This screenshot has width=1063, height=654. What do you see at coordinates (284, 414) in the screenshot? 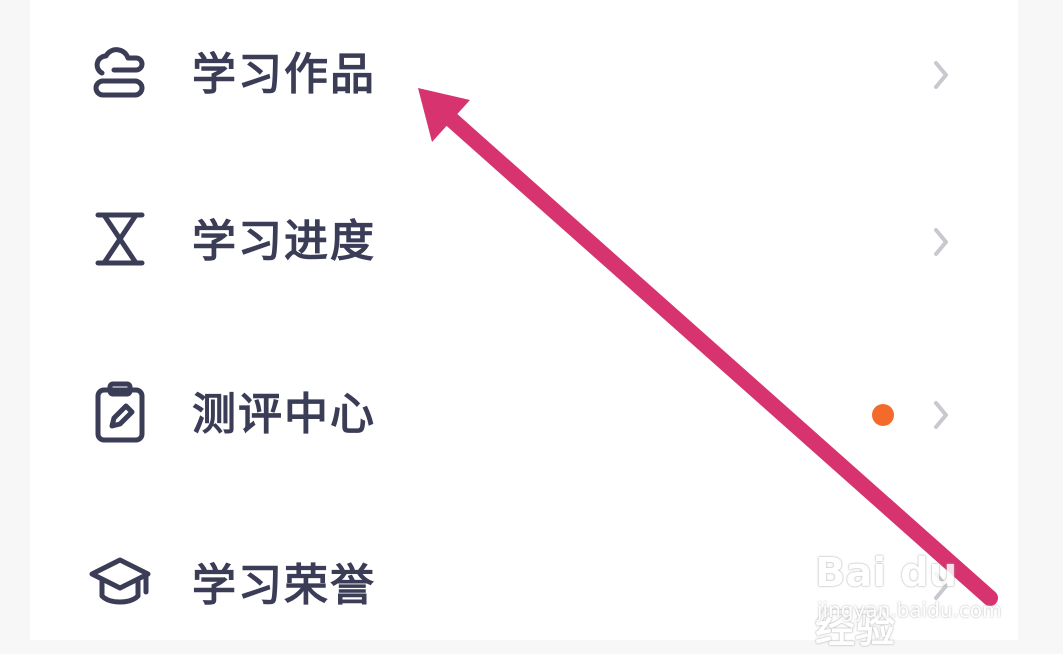
I see `menu-label: 测评中心` at bounding box center [284, 414].